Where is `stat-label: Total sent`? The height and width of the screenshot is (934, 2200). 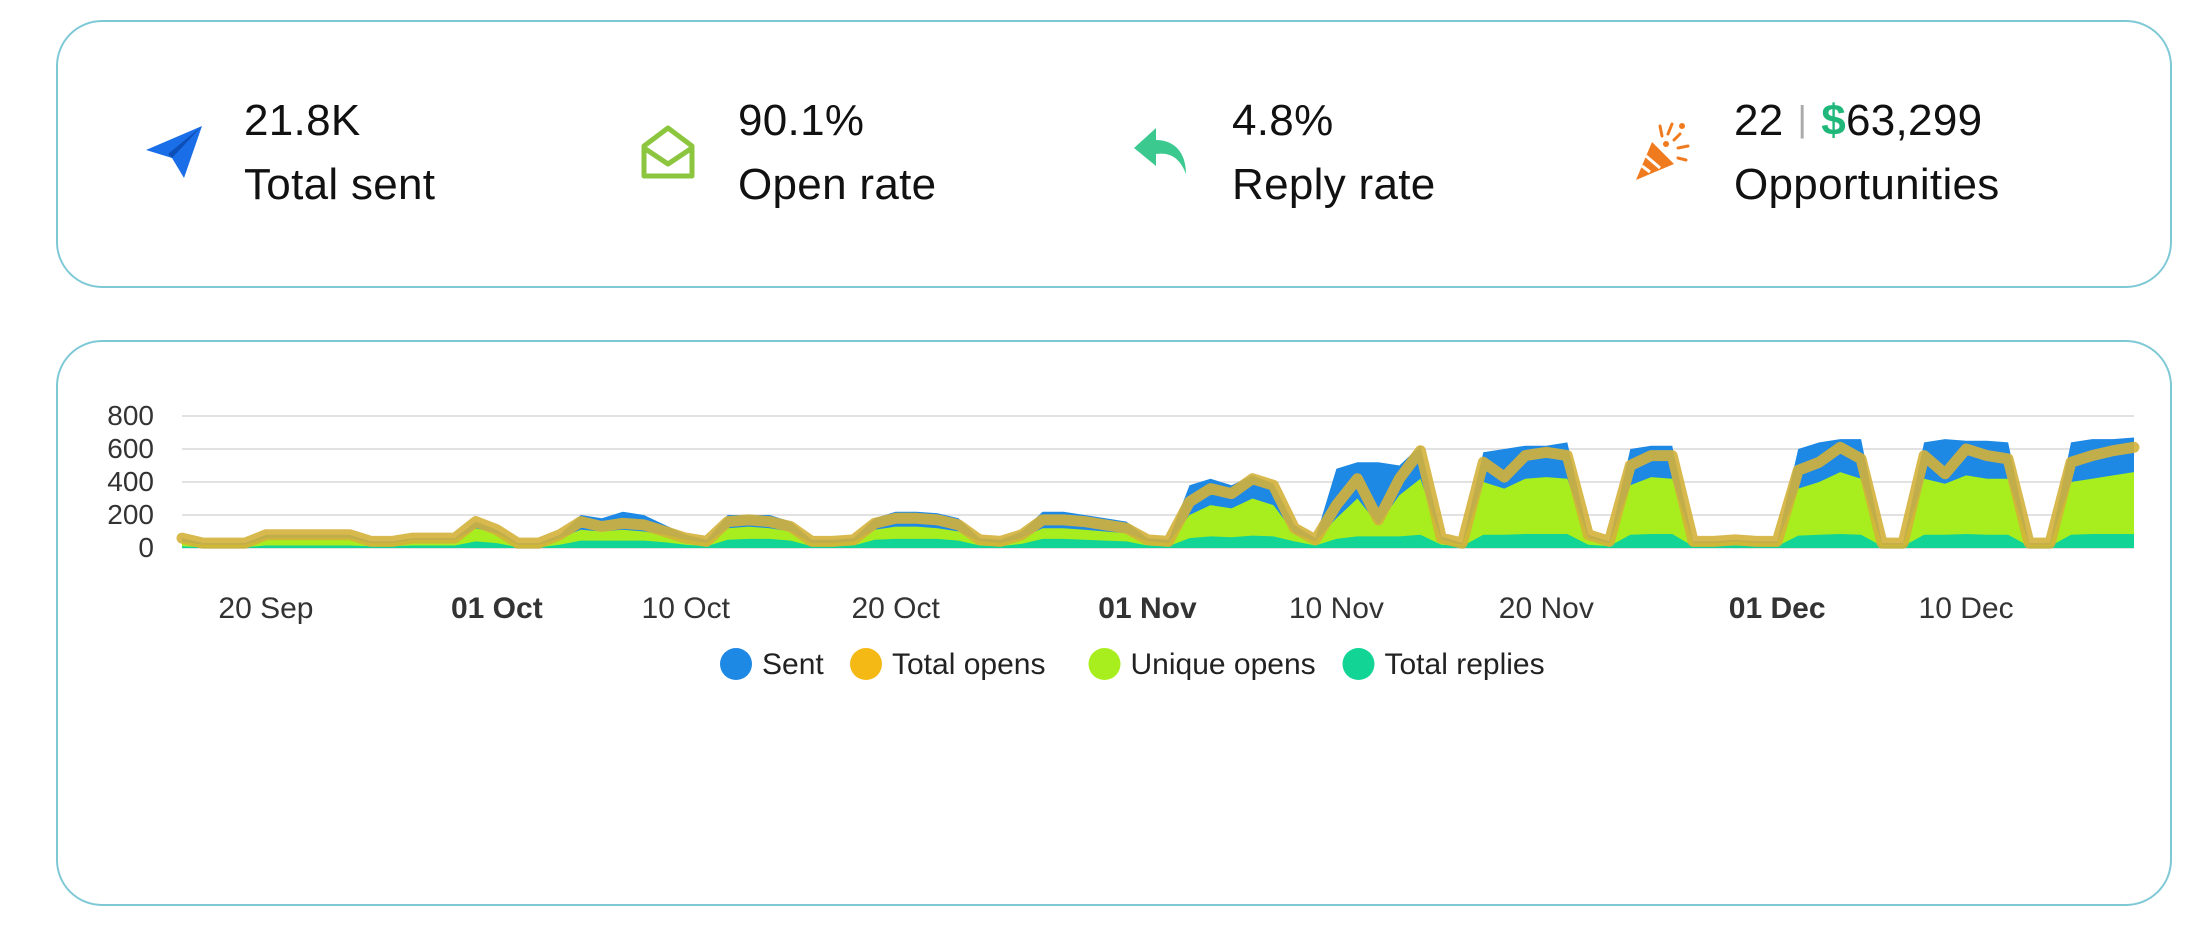
stat-label: Total sent is located at coordinates (340, 184).